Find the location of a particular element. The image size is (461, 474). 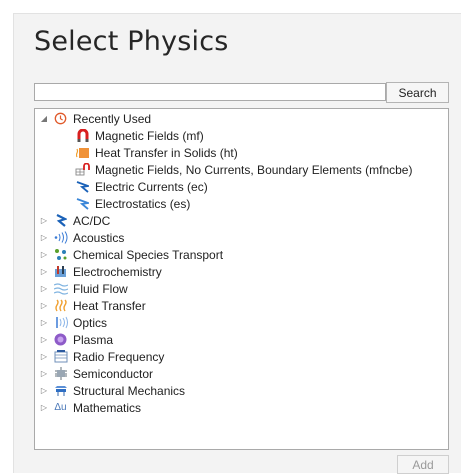

tree-node-label: Radio Frequency is located at coordinates (119, 356).